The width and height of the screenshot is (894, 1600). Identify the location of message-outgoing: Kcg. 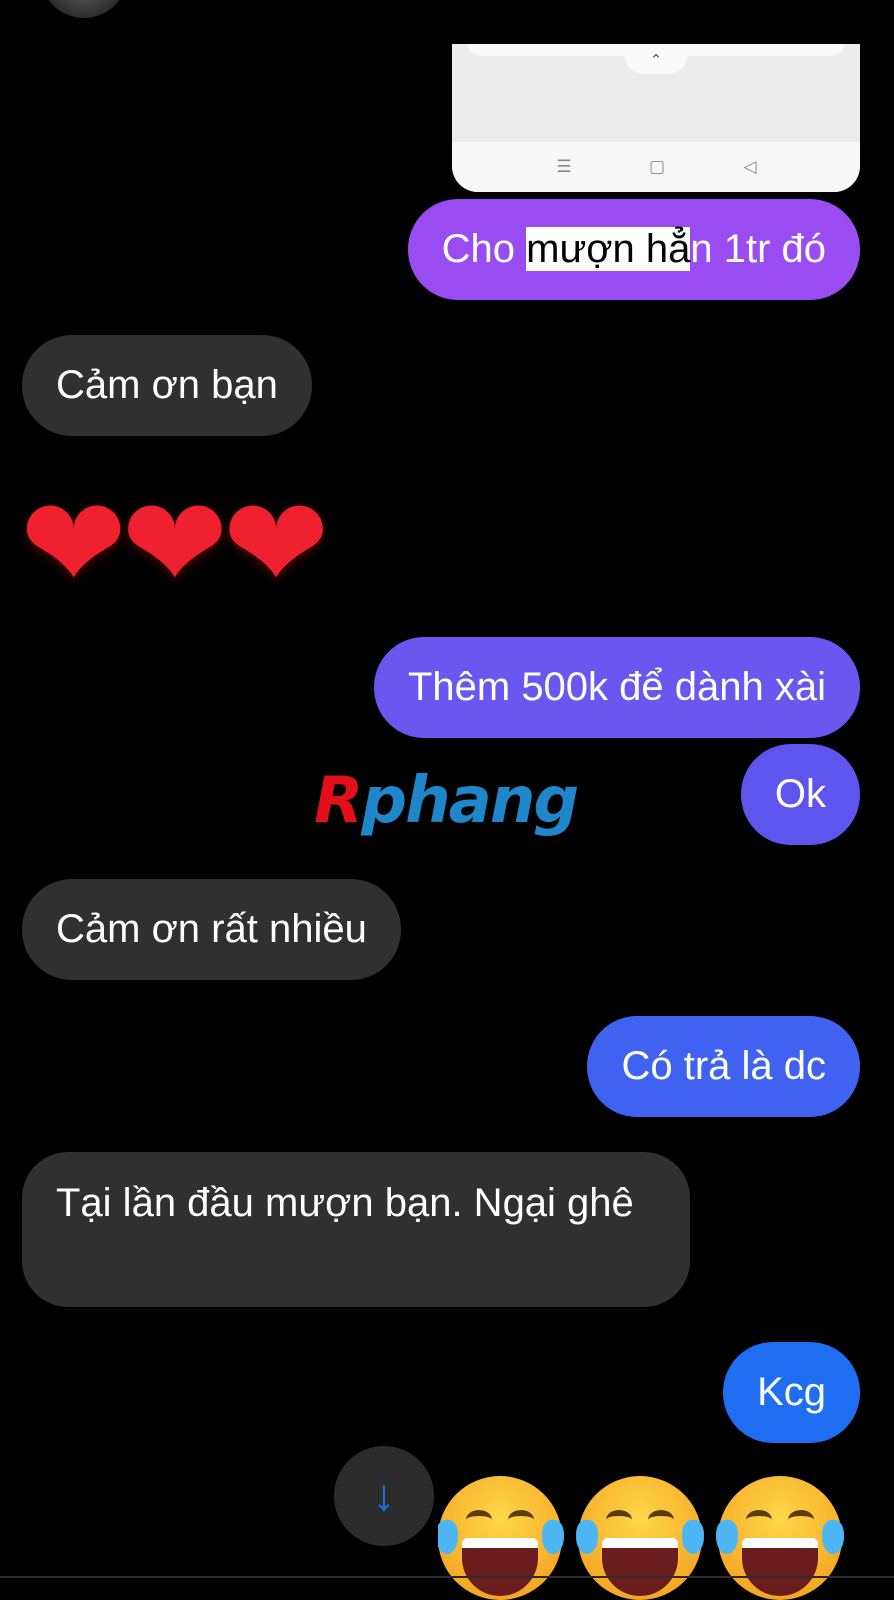
(791, 1392).